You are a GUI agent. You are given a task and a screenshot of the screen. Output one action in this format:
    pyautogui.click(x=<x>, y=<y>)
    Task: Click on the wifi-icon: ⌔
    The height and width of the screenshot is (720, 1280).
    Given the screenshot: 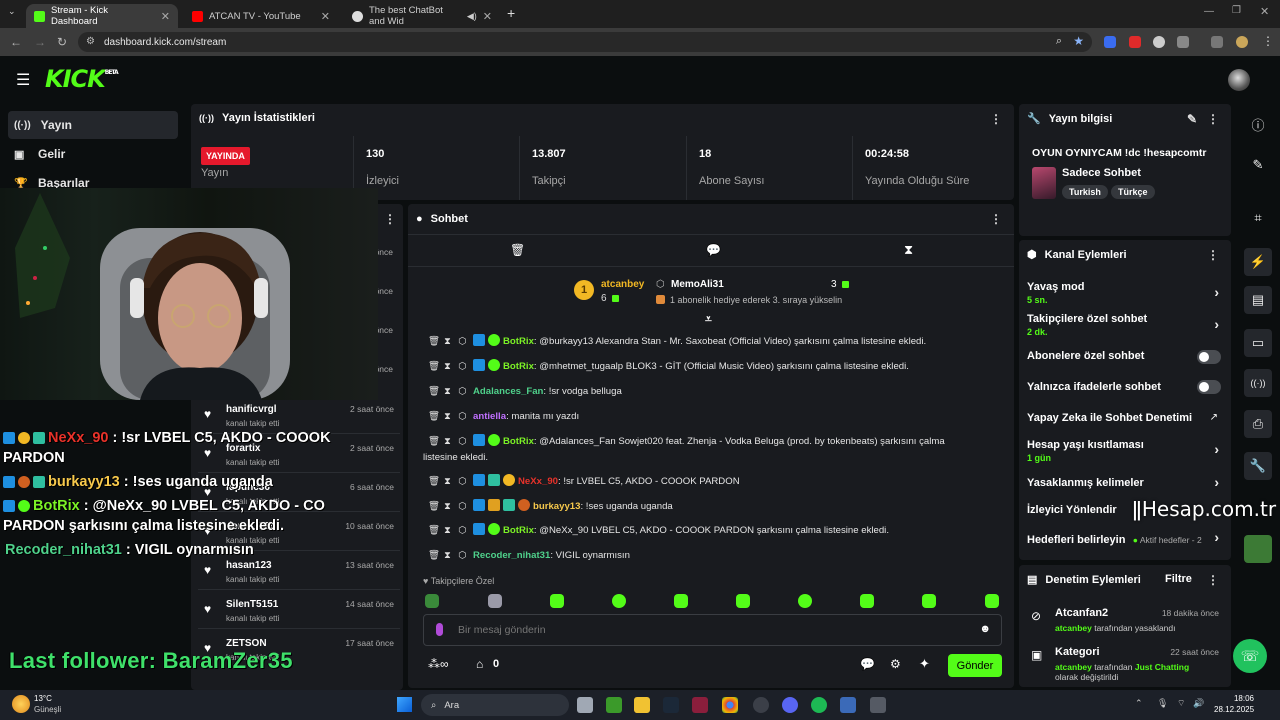 What is the action you would take?
    pyautogui.click(x=1181, y=703)
    